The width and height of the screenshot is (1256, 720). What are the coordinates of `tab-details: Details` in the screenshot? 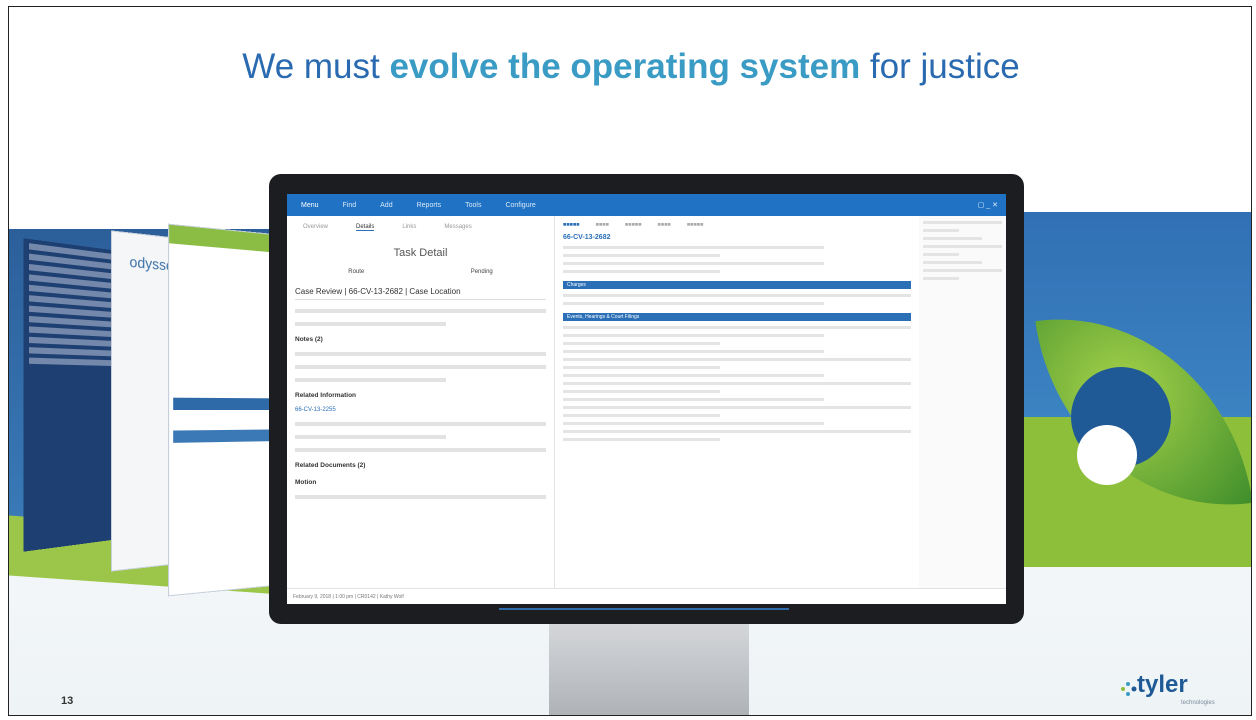 It's located at (365, 227).